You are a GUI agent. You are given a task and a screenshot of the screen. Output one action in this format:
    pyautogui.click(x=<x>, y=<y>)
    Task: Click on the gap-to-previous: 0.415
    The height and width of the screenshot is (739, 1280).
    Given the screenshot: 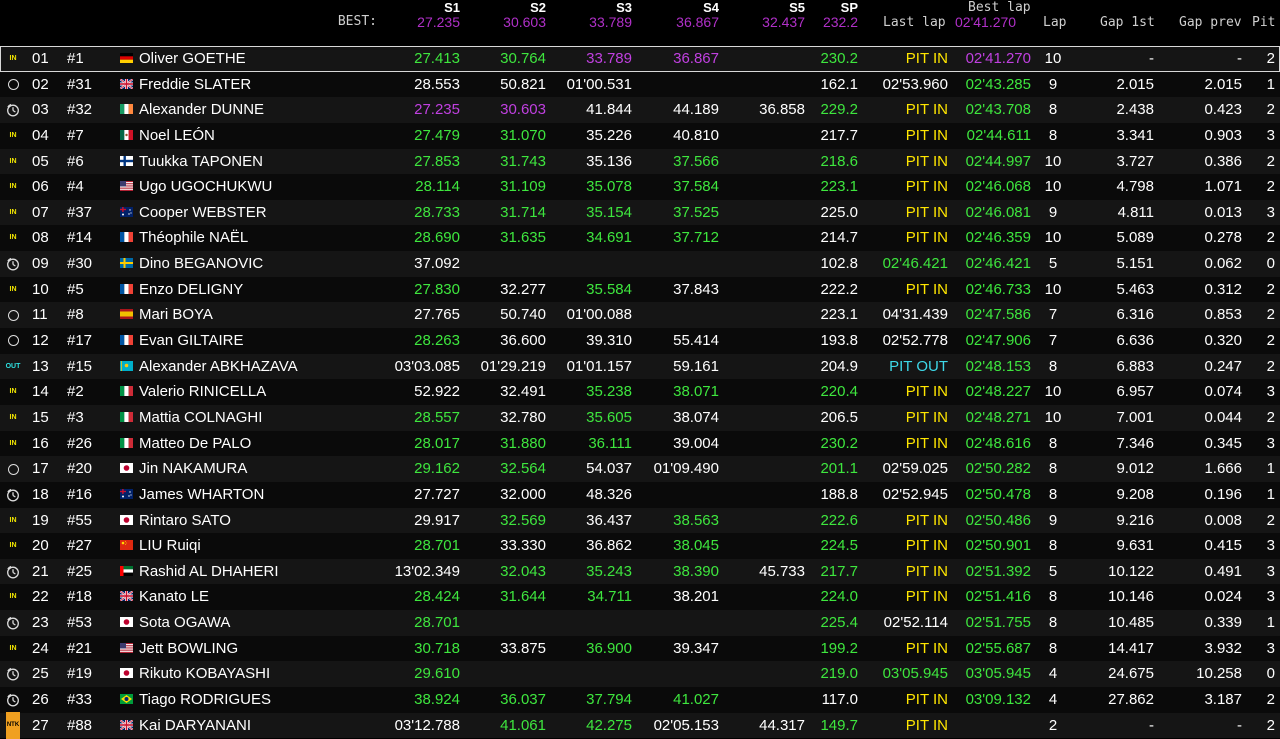 What is the action you would take?
    pyautogui.click(x=1223, y=546)
    